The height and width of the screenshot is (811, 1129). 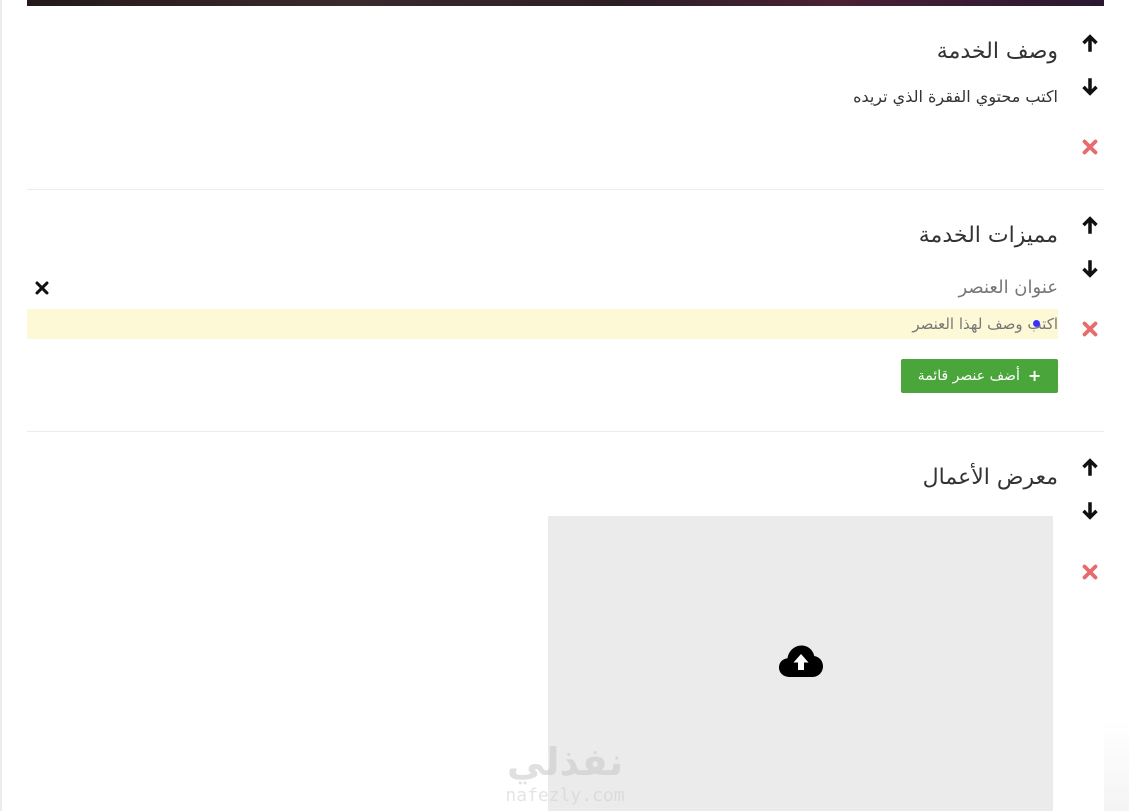 I want to click on scroll-shadow, so click(x=1116, y=765).